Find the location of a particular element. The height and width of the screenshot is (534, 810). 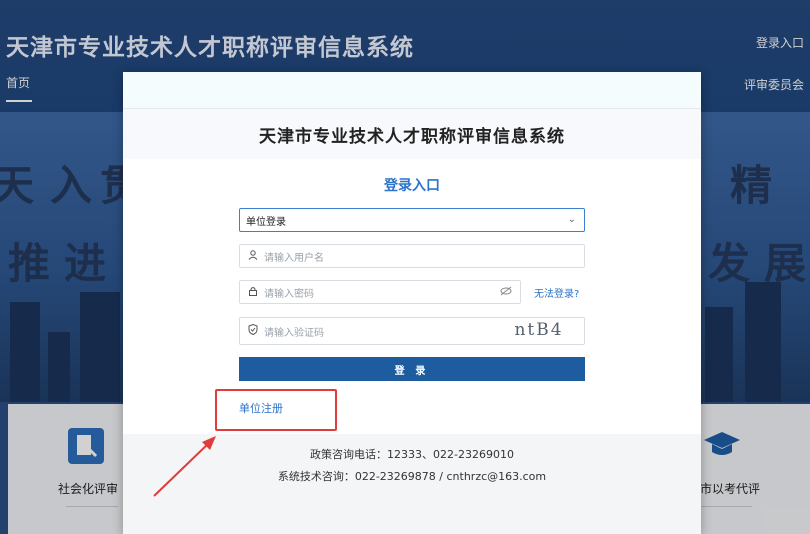

modal-title-band: 天津市专业技术人才职称评审信息系统 is located at coordinates (412, 134).